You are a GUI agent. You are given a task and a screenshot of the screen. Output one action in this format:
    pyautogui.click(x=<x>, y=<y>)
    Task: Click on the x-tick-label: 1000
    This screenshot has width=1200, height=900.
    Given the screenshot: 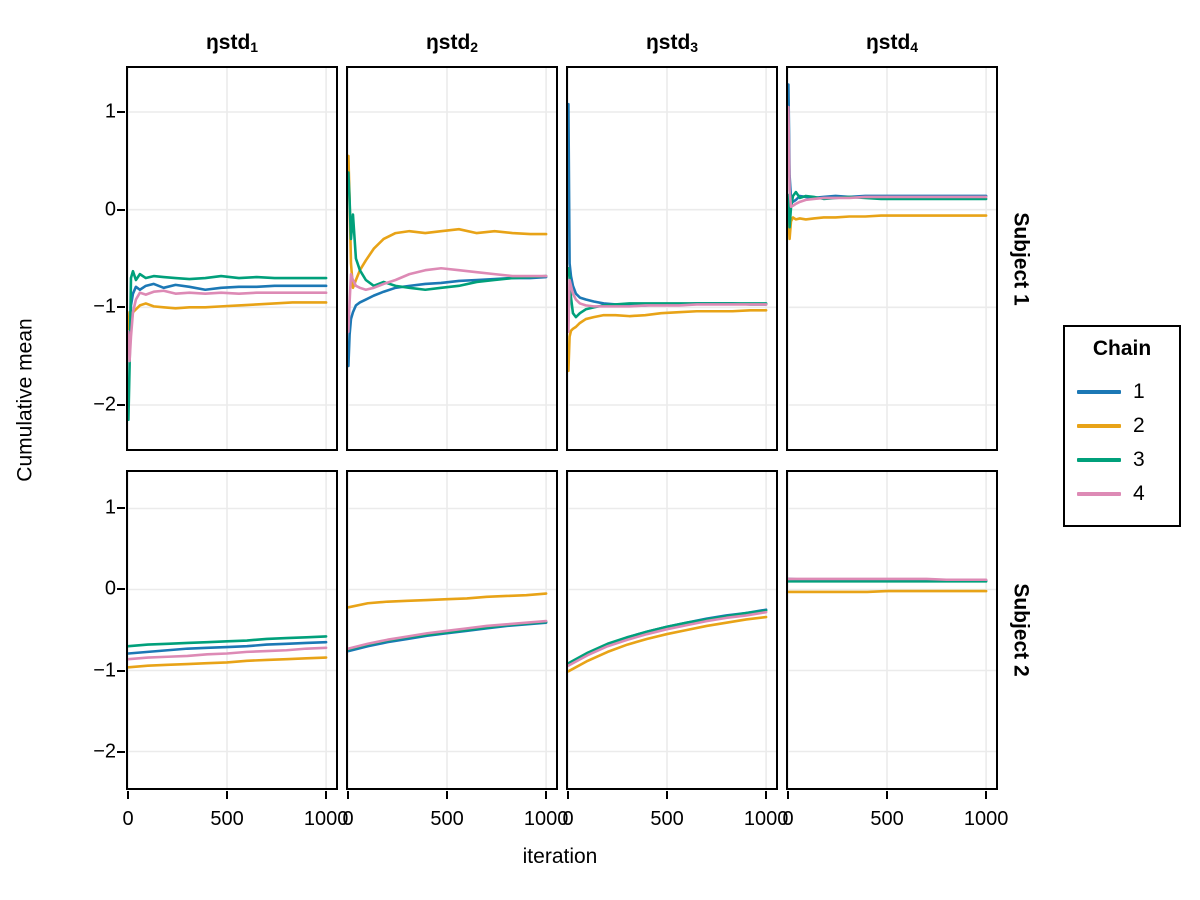 What is the action you would take?
    pyautogui.click(x=986, y=819)
    